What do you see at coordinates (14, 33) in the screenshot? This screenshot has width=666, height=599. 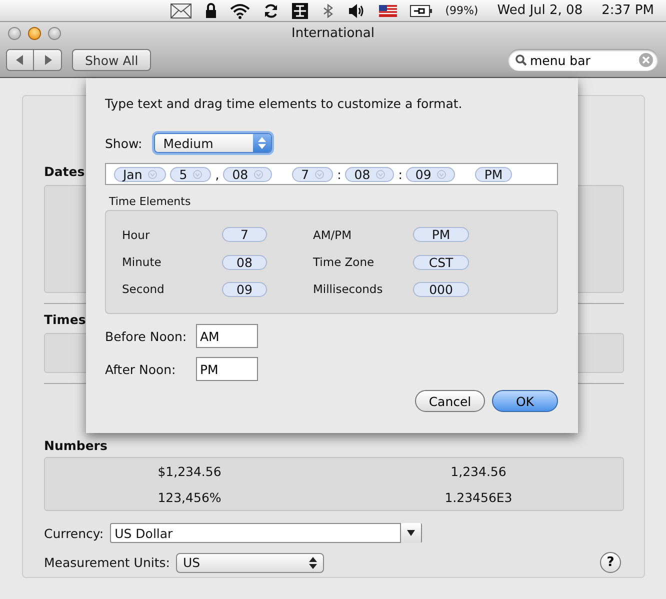 I see `close-button` at bounding box center [14, 33].